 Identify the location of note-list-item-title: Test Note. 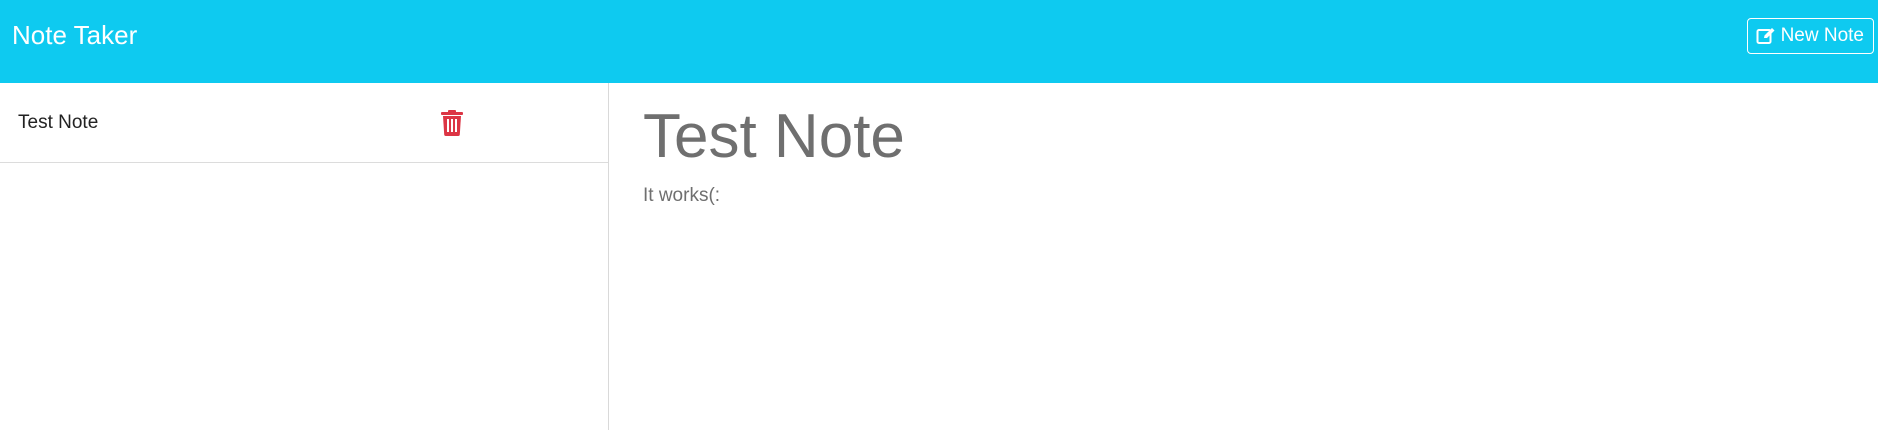
(58, 123).